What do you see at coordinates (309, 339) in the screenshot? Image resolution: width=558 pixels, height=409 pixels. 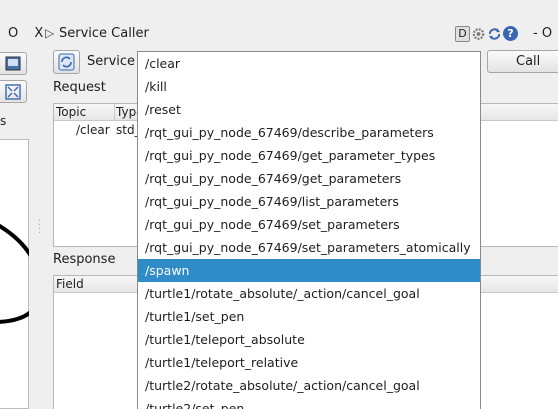 I see `dropdown-item: /turtle1/teleport_absolute` at bounding box center [309, 339].